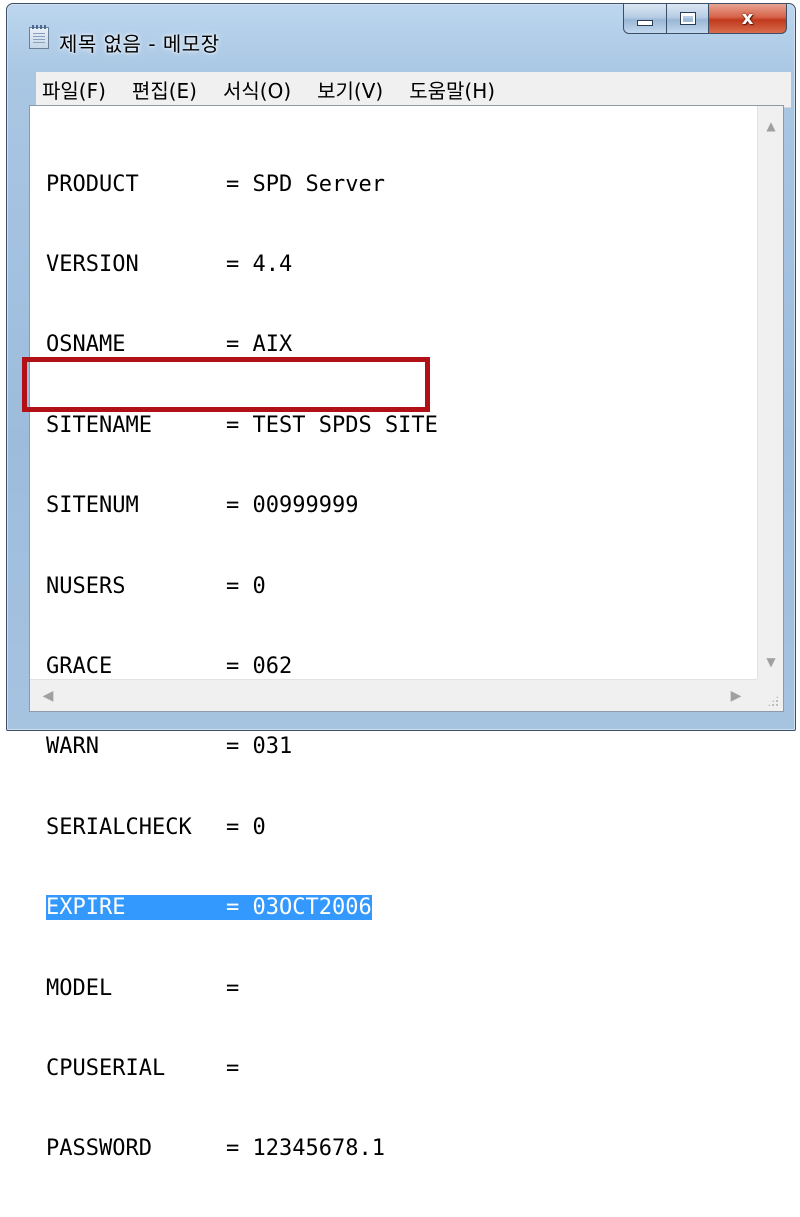  Describe the element at coordinates (39, 37) in the screenshot. I see `notepad-icon` at that location.